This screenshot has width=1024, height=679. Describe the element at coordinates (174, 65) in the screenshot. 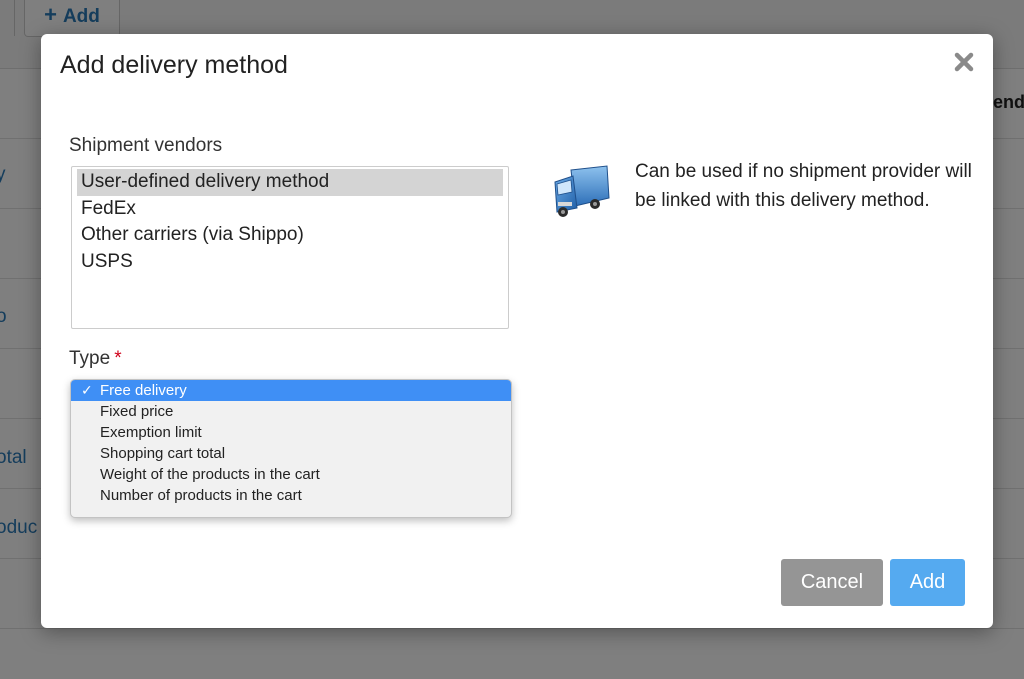

I see `dialog-title: Add delivery method` at that location.